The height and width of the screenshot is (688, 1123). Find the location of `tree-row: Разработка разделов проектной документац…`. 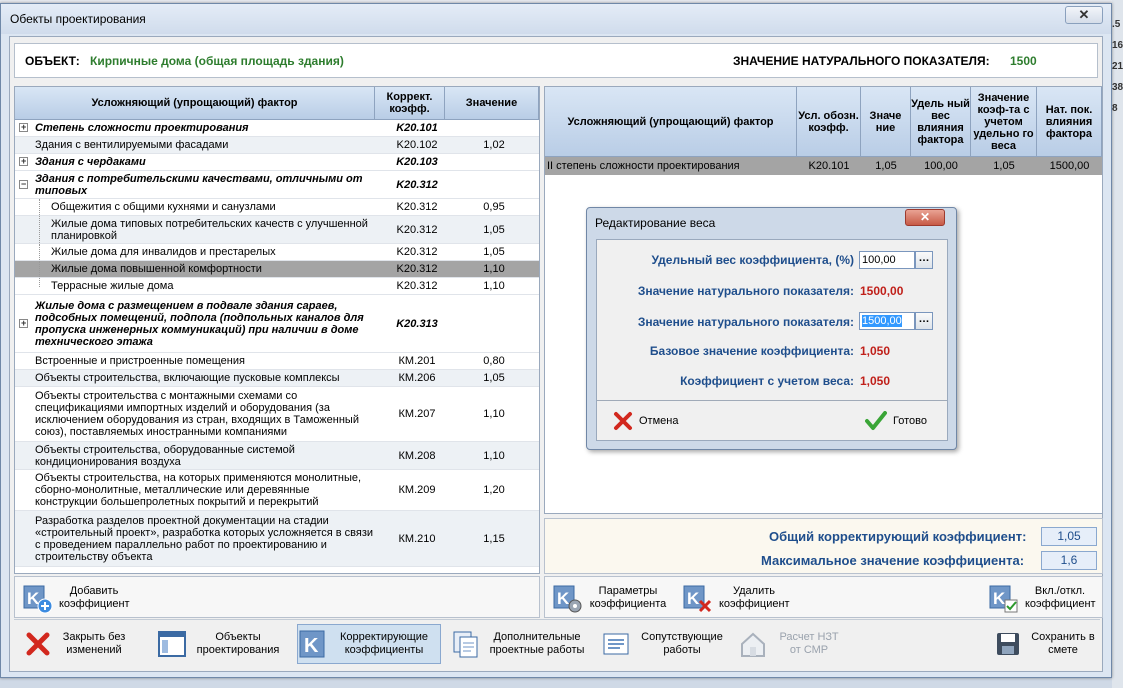

tree-row: Разработка разделов проектной документац… is located at coordinates (277, 539).